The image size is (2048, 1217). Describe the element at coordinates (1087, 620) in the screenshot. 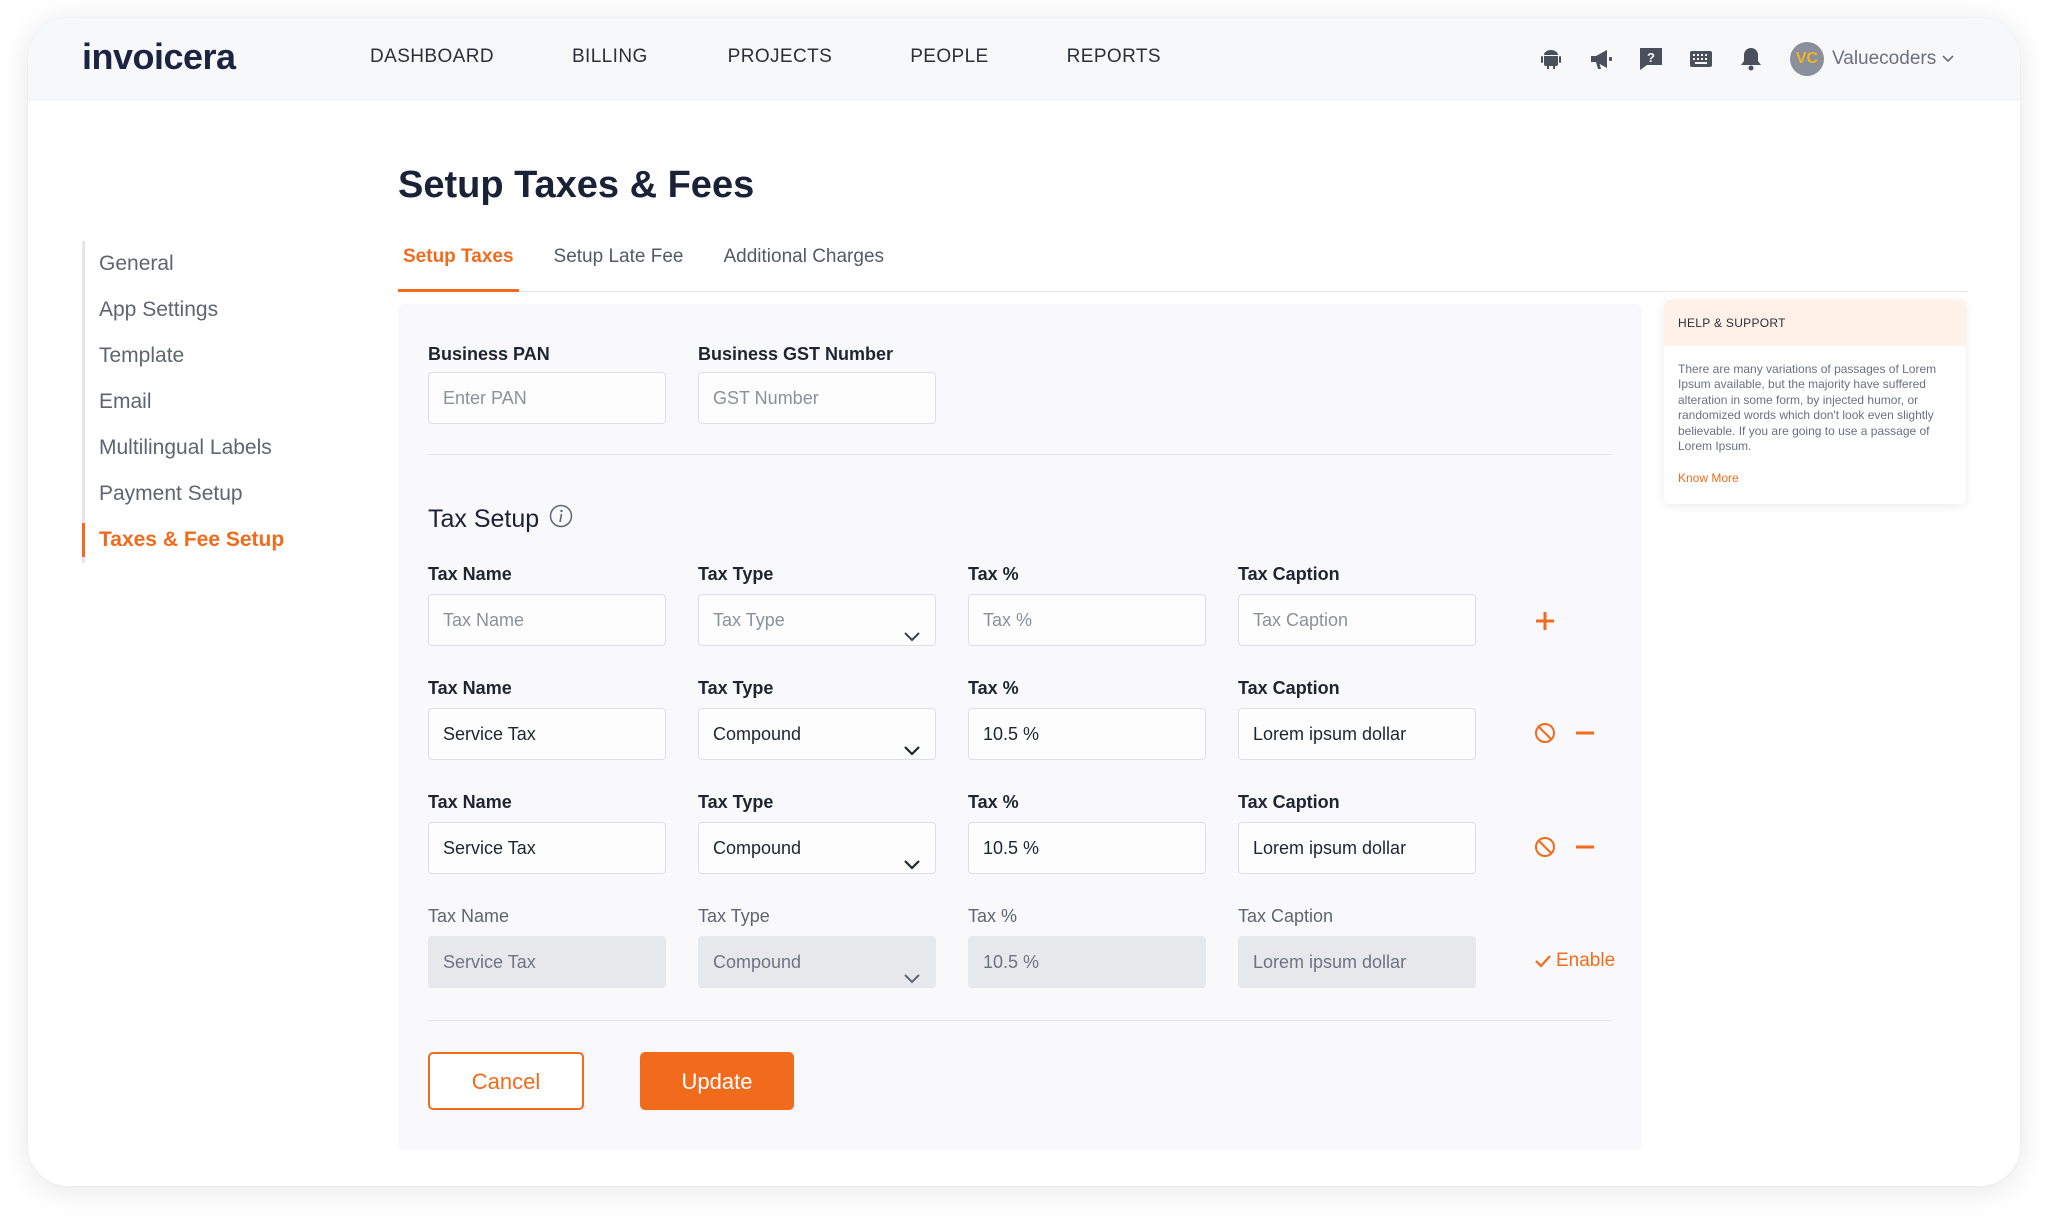

I see `tax-percent-input: Tax %` at that location.